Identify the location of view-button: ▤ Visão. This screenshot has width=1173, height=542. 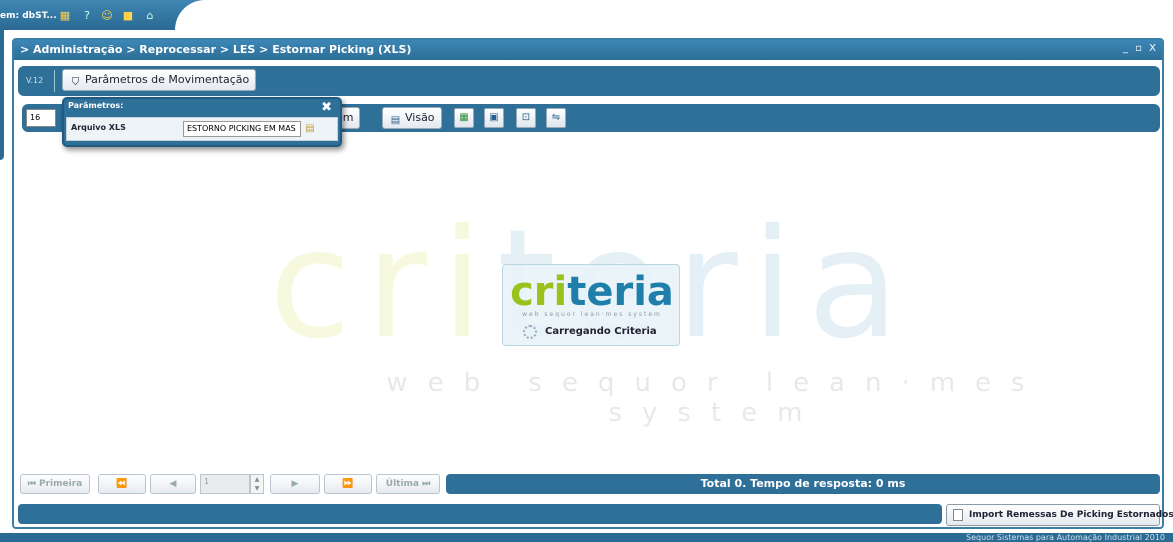
(412, 118).